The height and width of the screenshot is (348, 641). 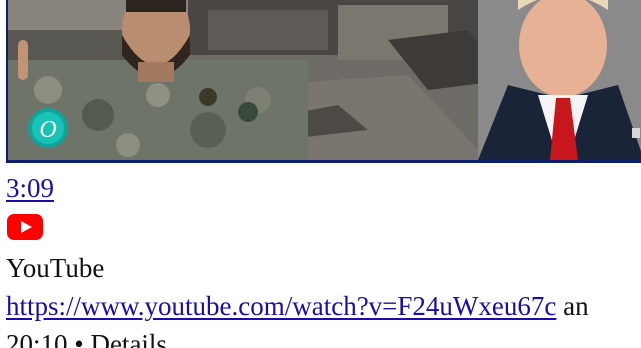 I want to click on source-name: YouTube, so click(x=55, y=268).